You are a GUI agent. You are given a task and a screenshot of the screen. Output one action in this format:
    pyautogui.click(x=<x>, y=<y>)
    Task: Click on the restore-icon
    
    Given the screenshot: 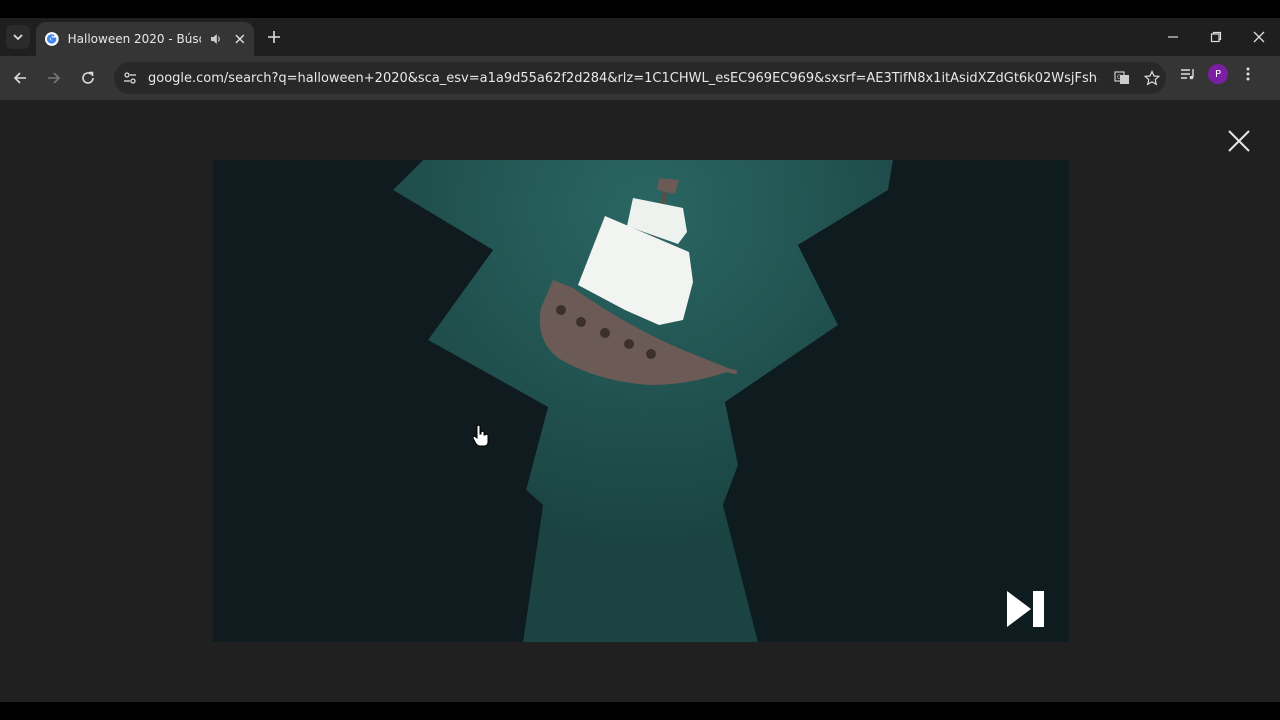 What is the action you would take?
    pyautogui.click(x=1215, y=37)
    